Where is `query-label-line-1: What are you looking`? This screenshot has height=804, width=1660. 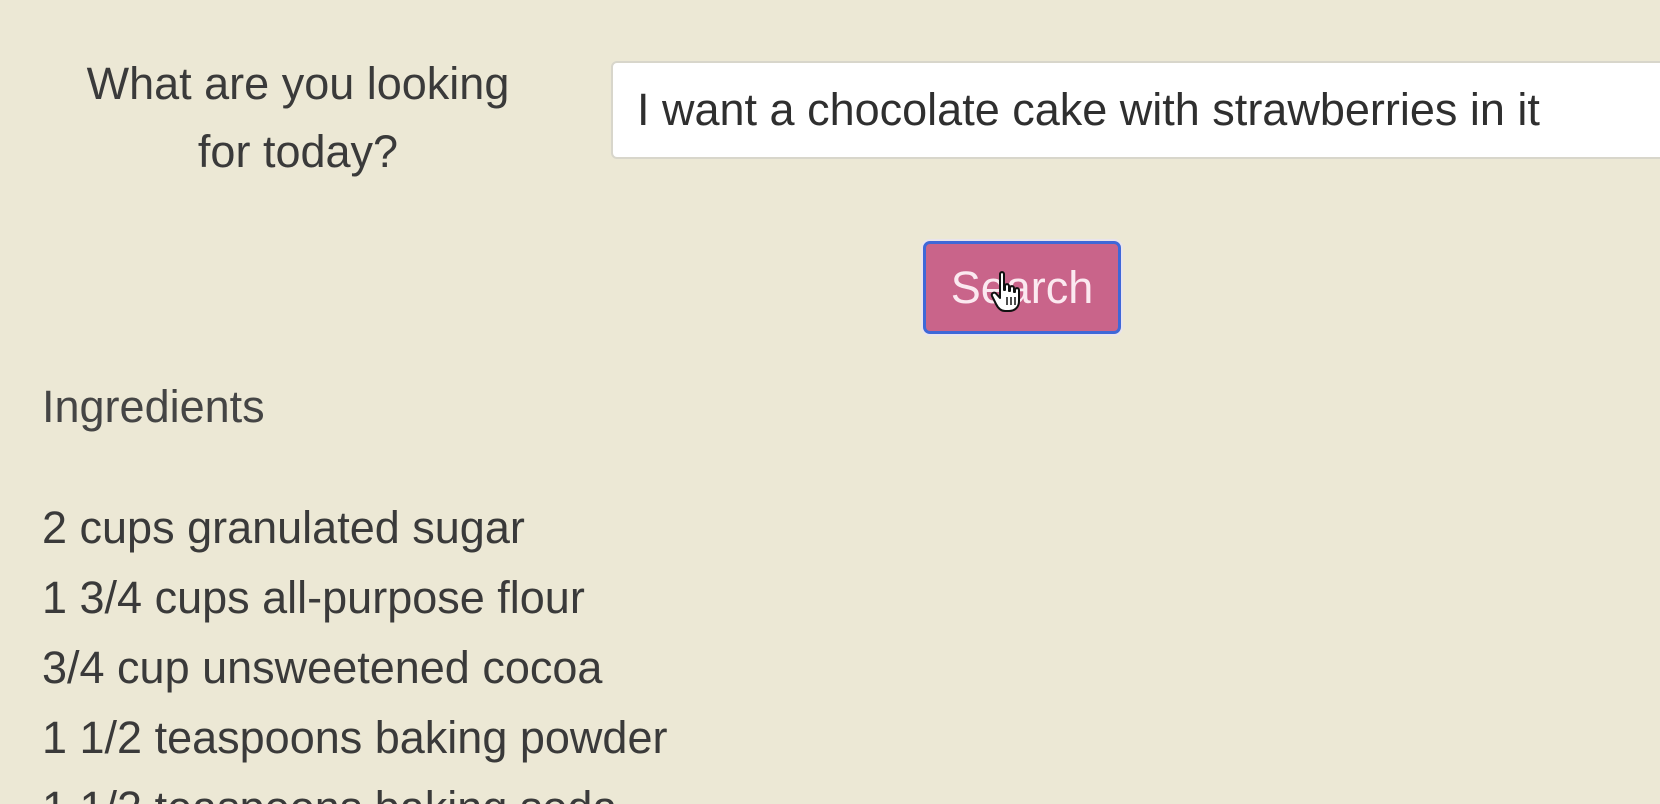
query-label-line-1: What are you looking is located at coordinates (298, 83).